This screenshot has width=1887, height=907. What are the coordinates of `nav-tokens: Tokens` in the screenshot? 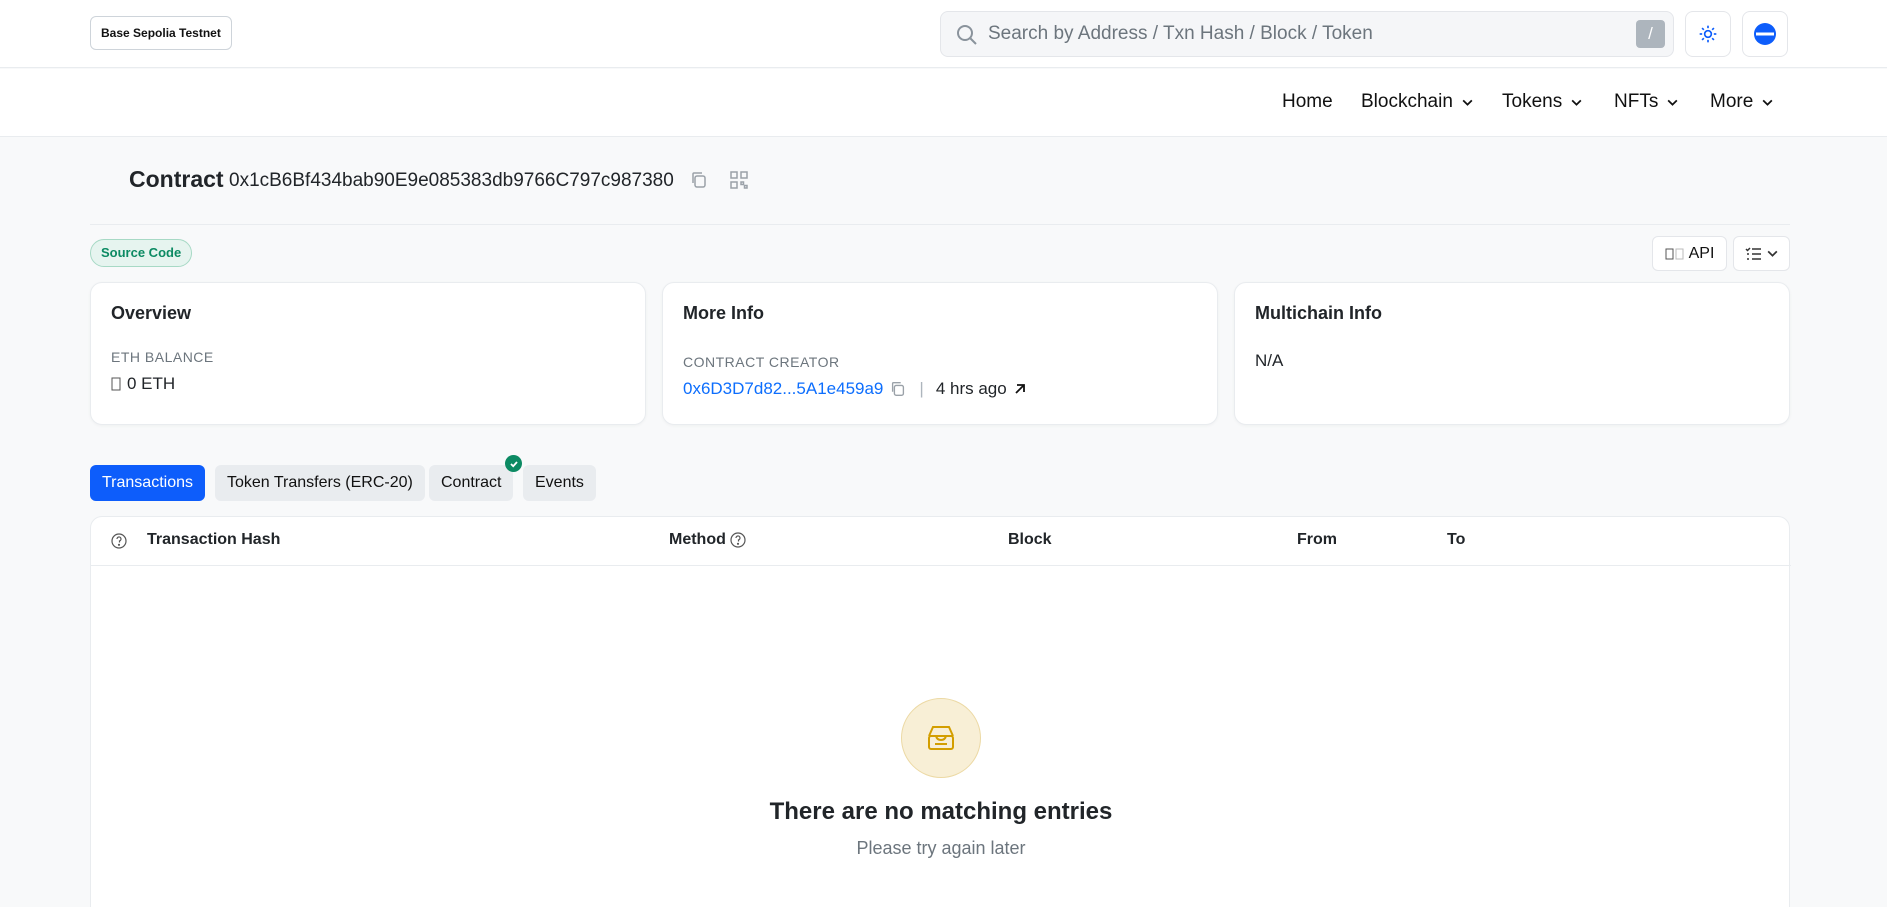 It's located at (1542, 102).